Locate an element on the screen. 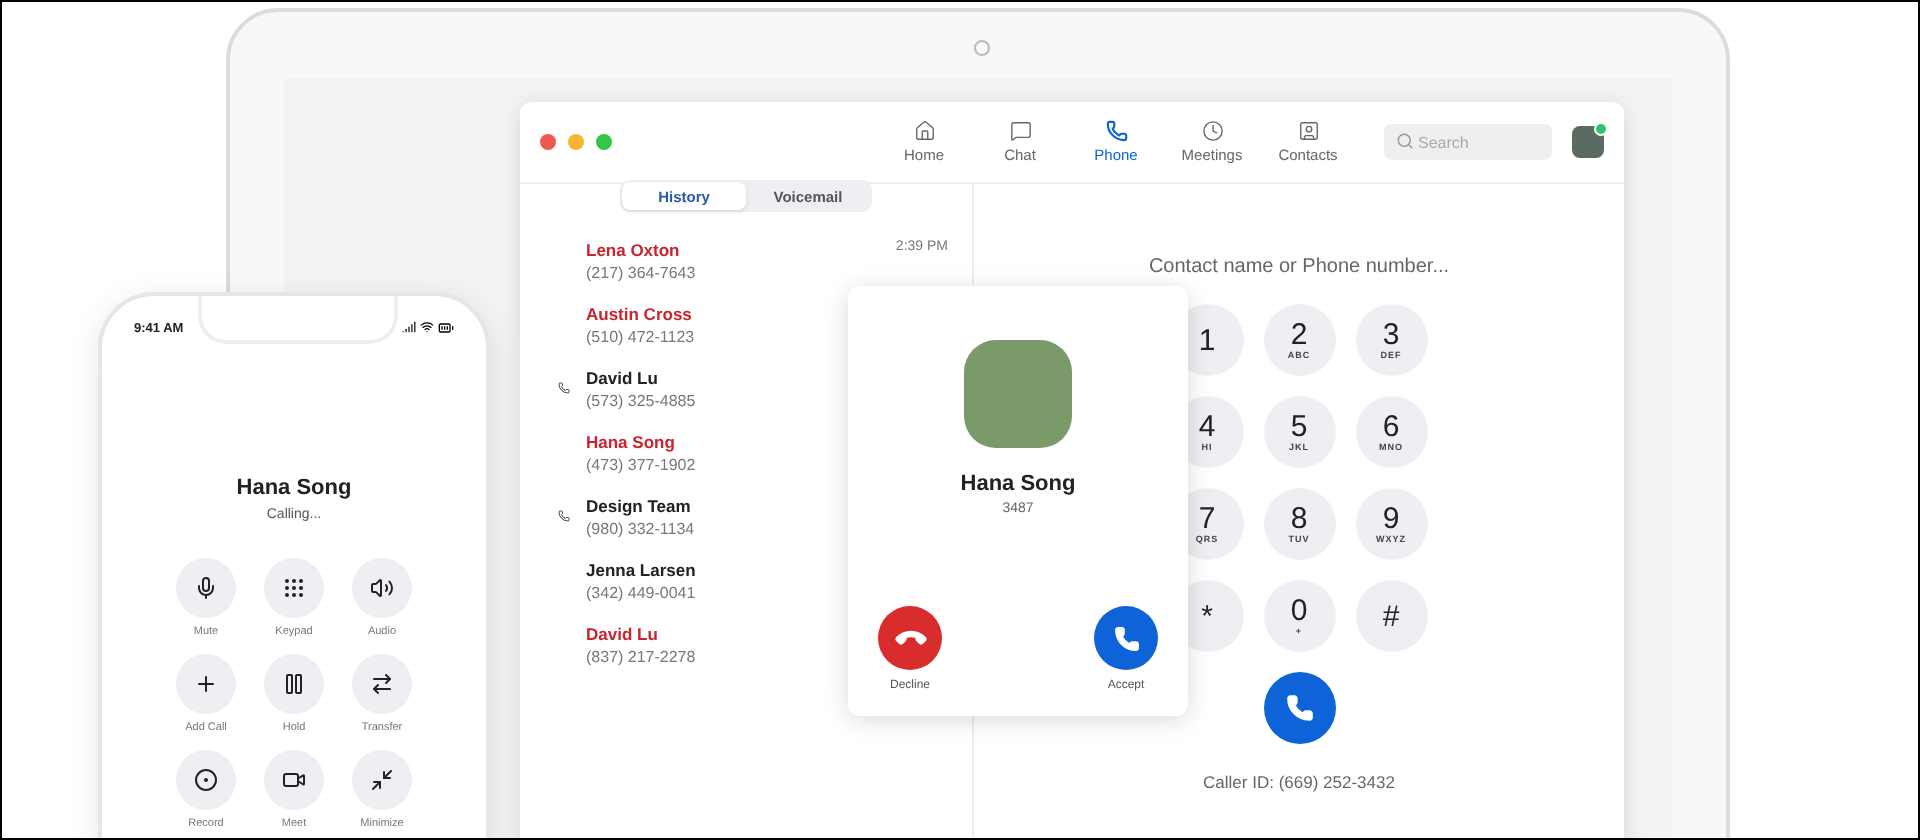 The height and width of the screenshot is (840, 1920). call-button is located at coordinates (1299, 708).